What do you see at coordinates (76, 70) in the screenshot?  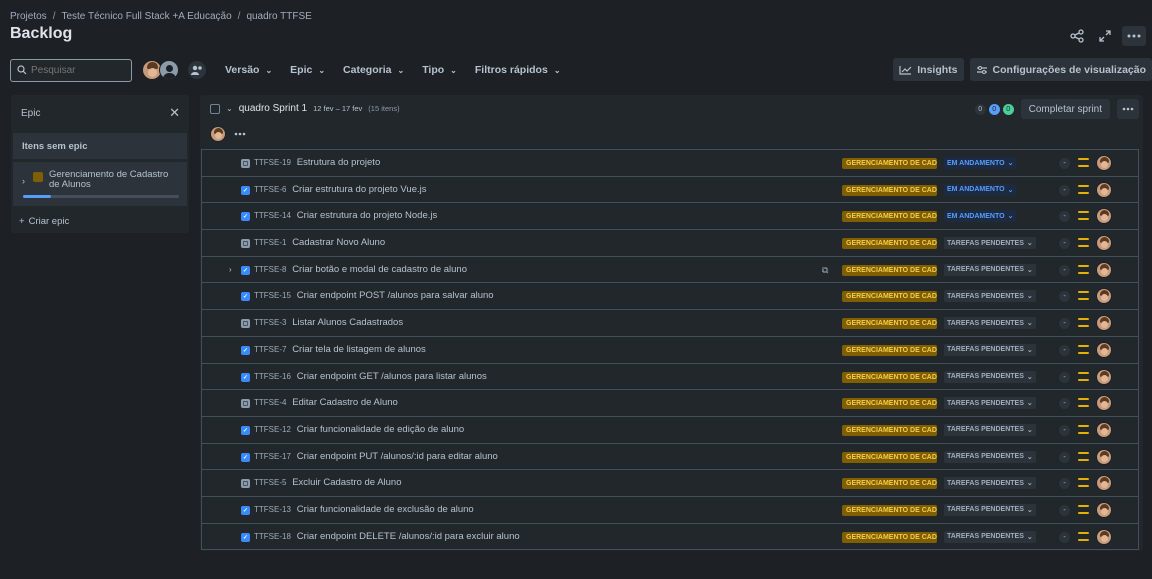 I see `search-input` at bounding box center [76, 70].